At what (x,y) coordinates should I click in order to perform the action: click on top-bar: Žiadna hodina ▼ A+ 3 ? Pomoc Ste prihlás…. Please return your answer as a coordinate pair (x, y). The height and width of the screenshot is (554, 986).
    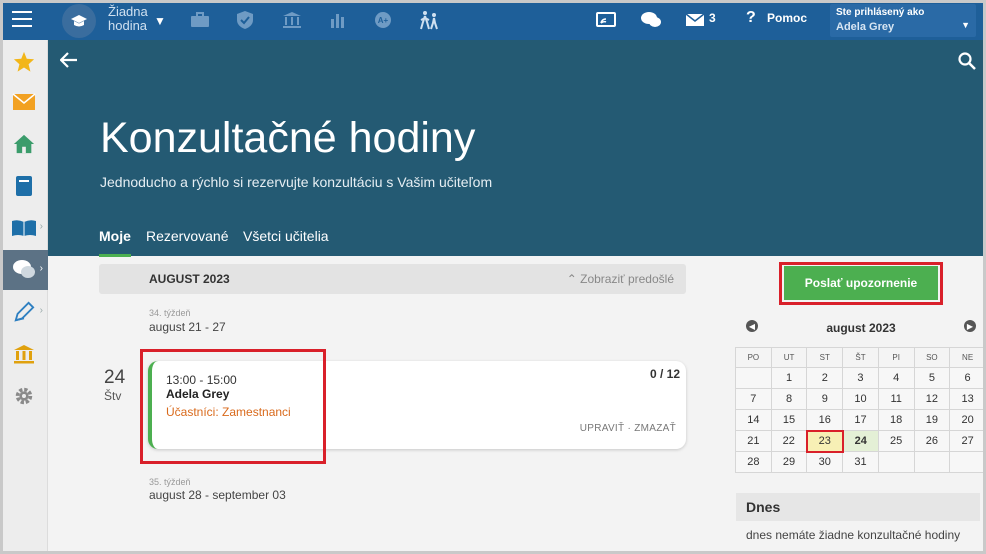
    Looking at the image, I should click on (493, 20).